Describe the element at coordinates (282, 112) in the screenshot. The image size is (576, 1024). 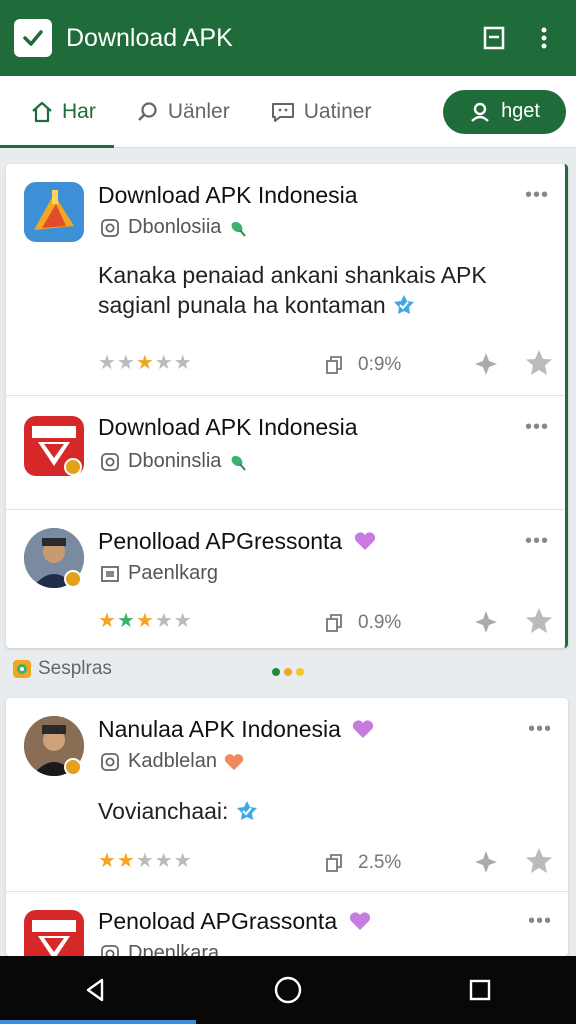
I see `chat-icon` at that location.